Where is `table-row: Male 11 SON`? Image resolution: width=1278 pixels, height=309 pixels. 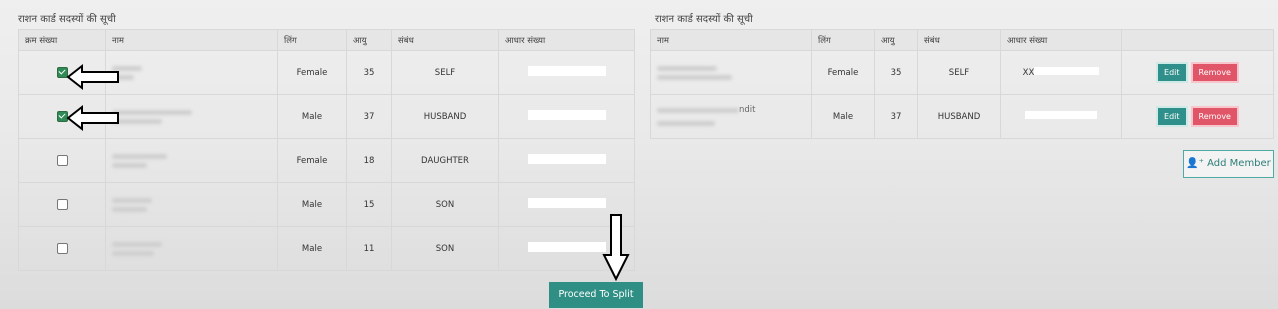 table-row: Male 11 SON is located at coordinates (326, 248).